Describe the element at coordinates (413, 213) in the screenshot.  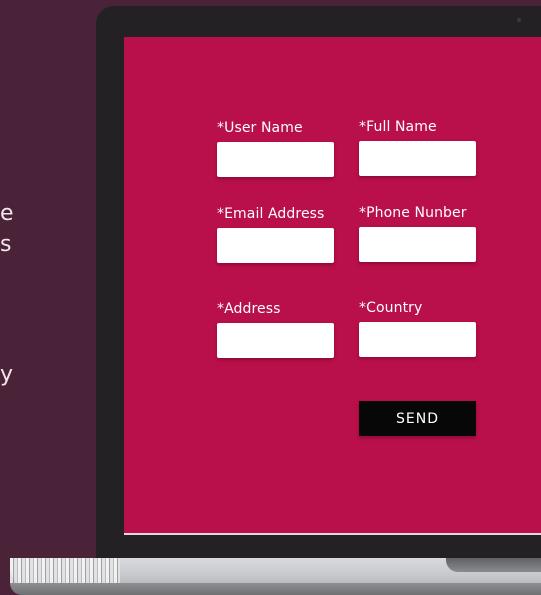
I see `phone-number-label: *Phone Nunber` at that location.